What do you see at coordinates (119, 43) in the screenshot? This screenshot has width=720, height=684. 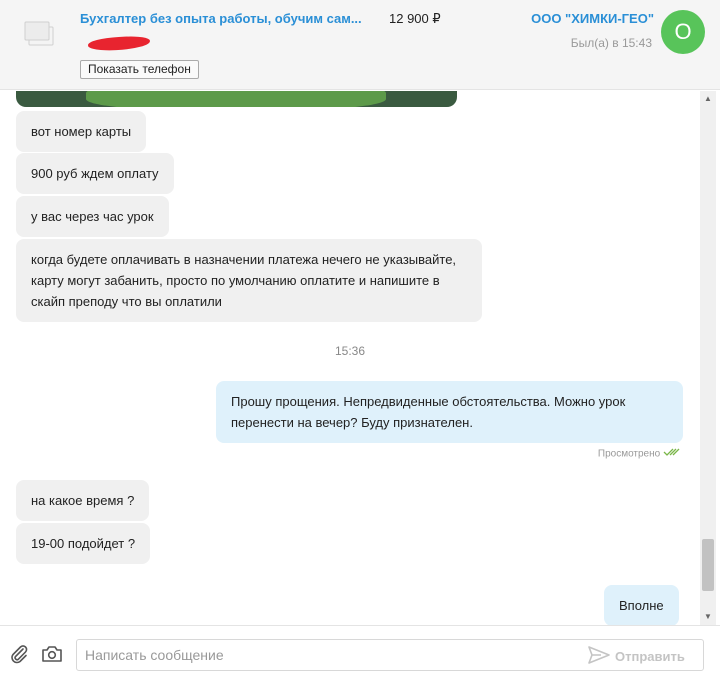 I see `redaction-mark` at bounding box center [119, 43].